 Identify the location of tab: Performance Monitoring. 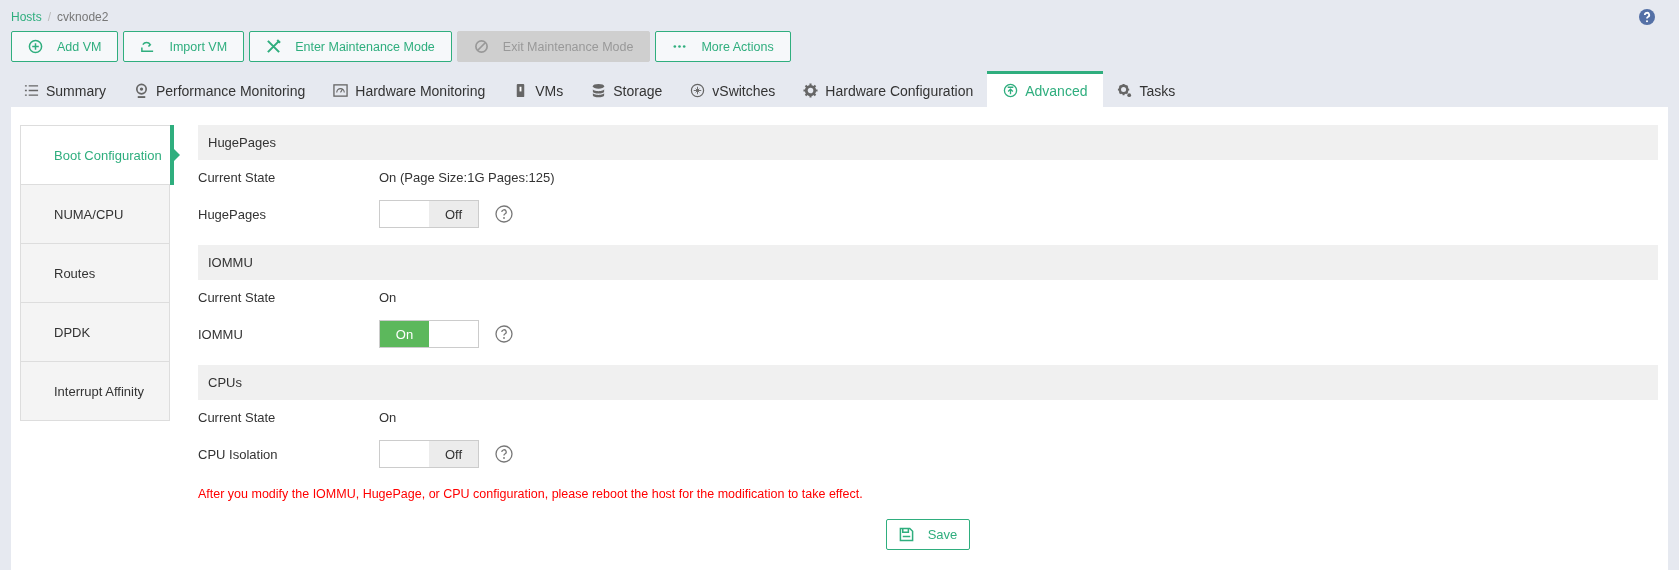
(219, 89).